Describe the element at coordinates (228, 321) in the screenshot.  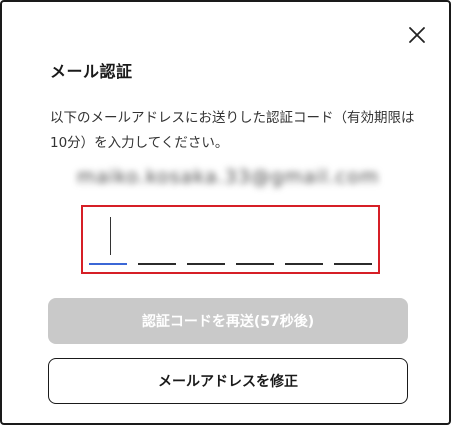
I see `resend-code-button: 認証コードを再送(57秒後)` at that location.